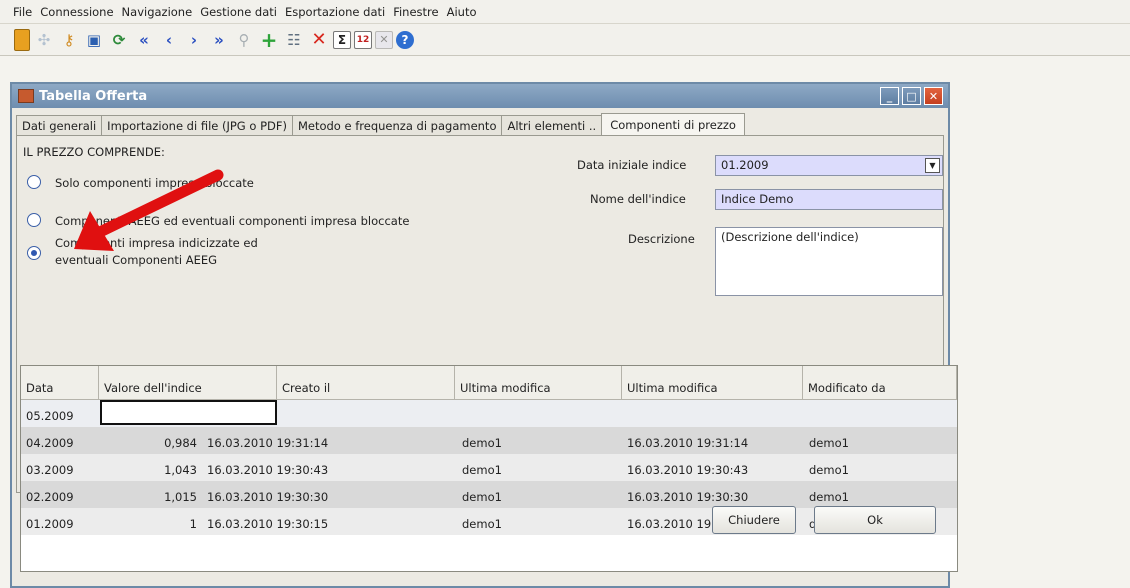  Describe the element at coordinates (688, 443) in the screenshot. I see `cell-ultima-modifica-data: 16.03.2010 19:31:14` at that location.